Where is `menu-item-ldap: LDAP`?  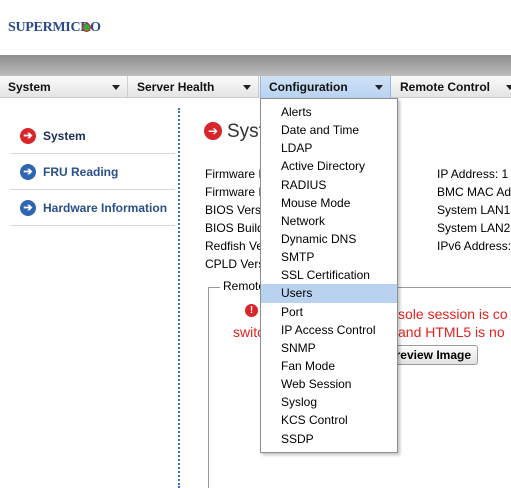
menu-item-ldap: LDAP is located at coordinates (329, 148).